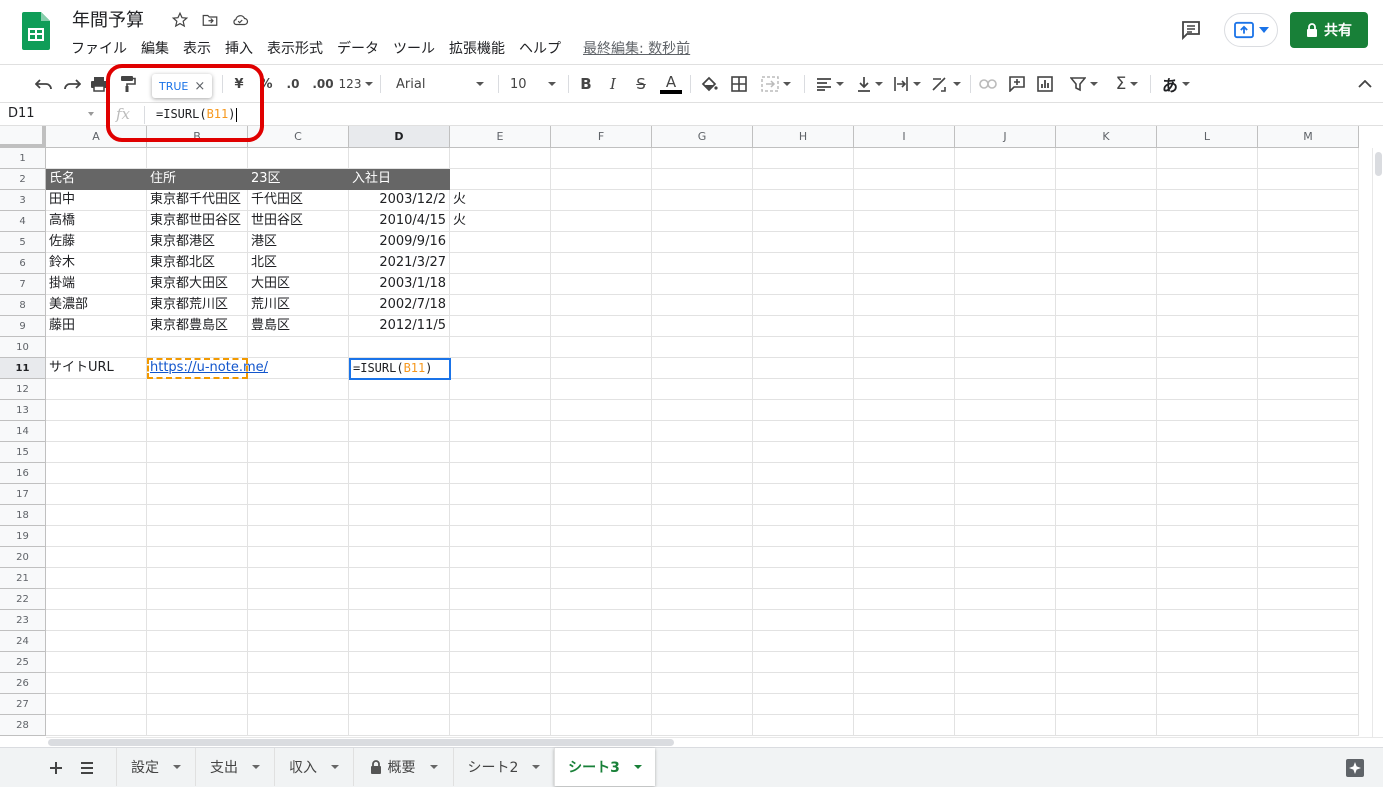 This screenshot has height=787, width=1383. I want to click on cell-d10, so click(399, 347).